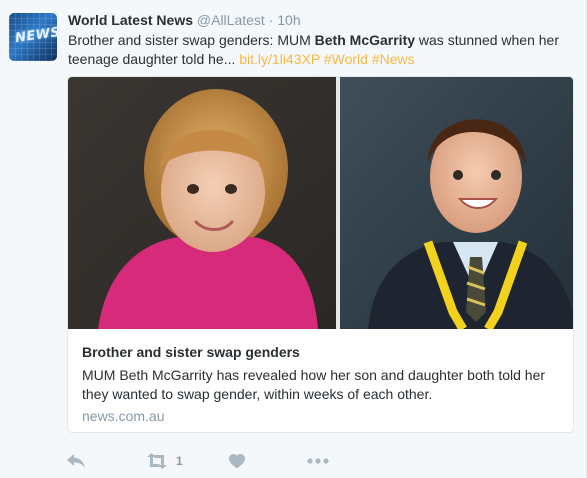 This screenshot has width=587, height=478. I want to click on card-title: Brother and sister swap genders, so click(322, 352).